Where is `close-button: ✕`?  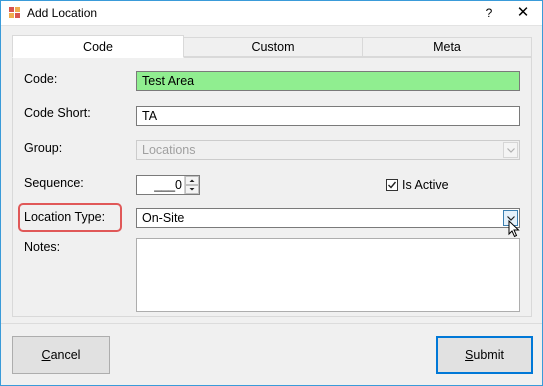 close-button: ✕ is located at coordinates (523, 13).